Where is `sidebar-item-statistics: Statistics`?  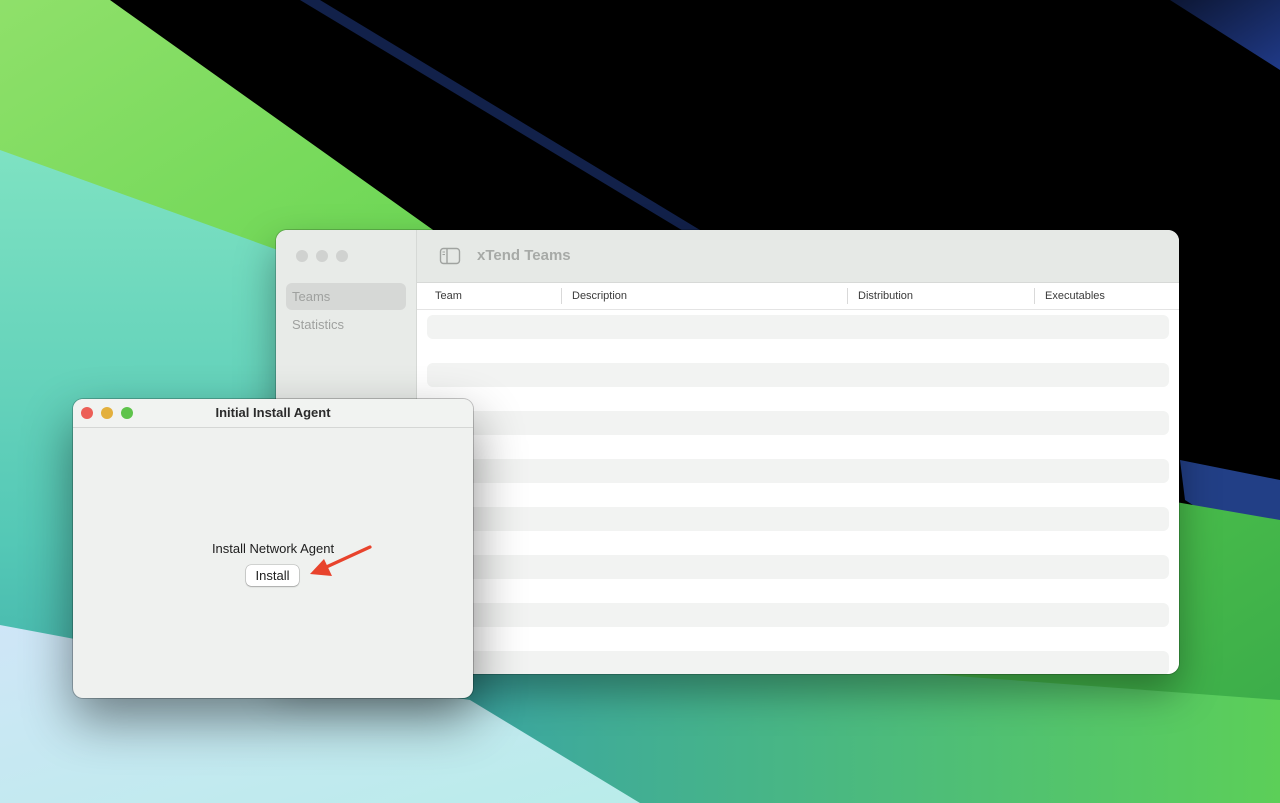
sidebar-item-statistics: Statistics is located at coordinates (346, 324).